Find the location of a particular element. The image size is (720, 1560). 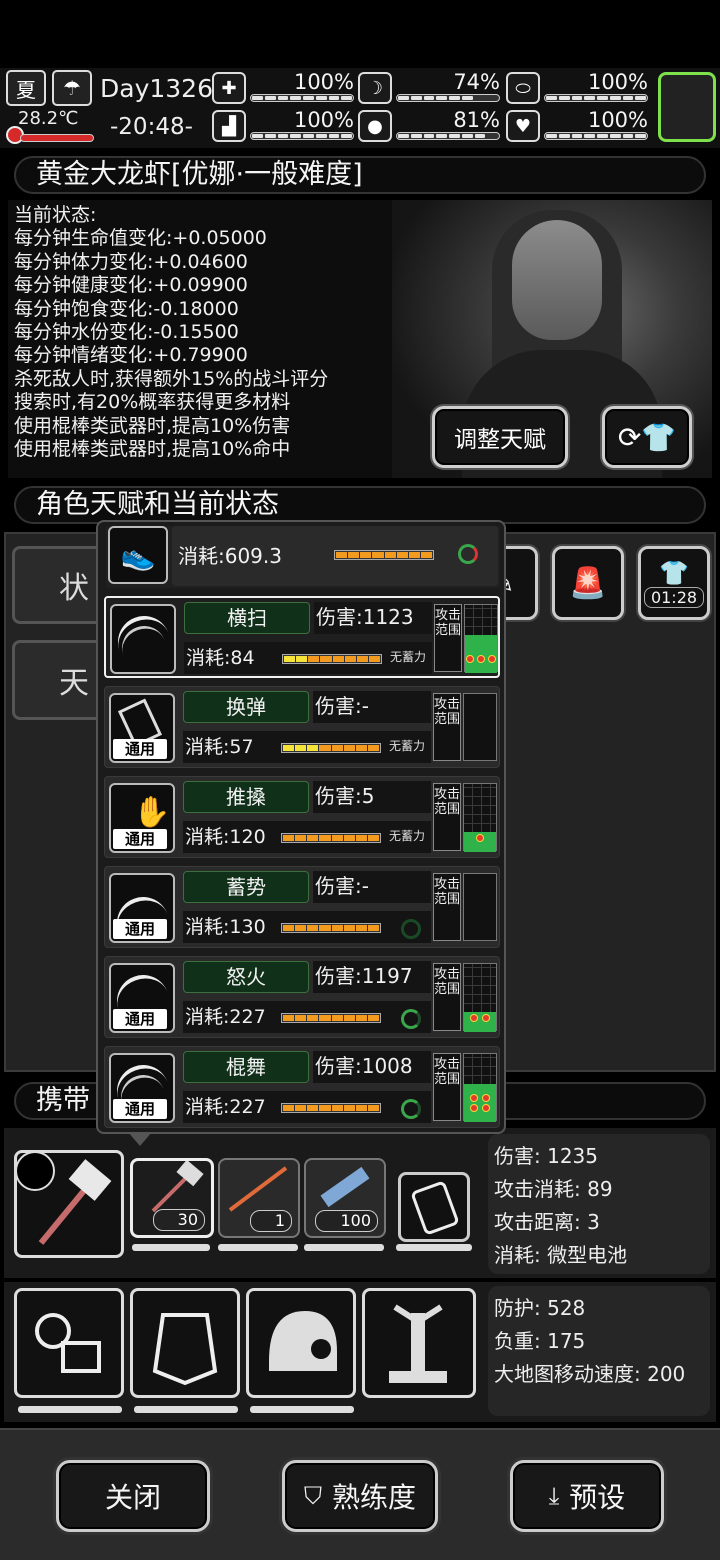

temperature-gauge: 28.2℃ is located at coordinates (50, 126).